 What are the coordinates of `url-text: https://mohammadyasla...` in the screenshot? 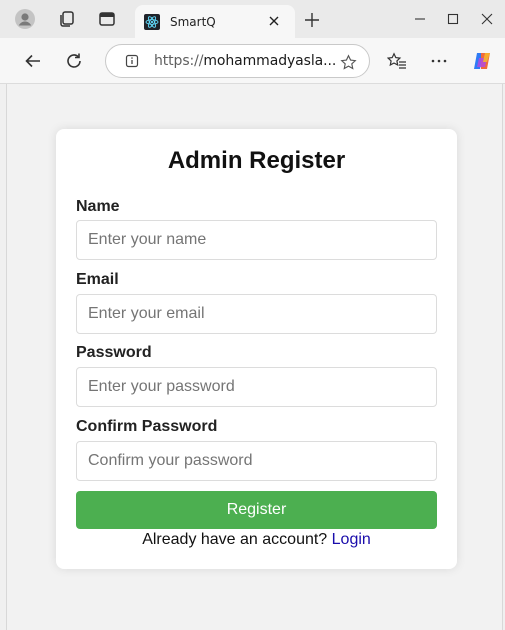 It's located at (245, 61).